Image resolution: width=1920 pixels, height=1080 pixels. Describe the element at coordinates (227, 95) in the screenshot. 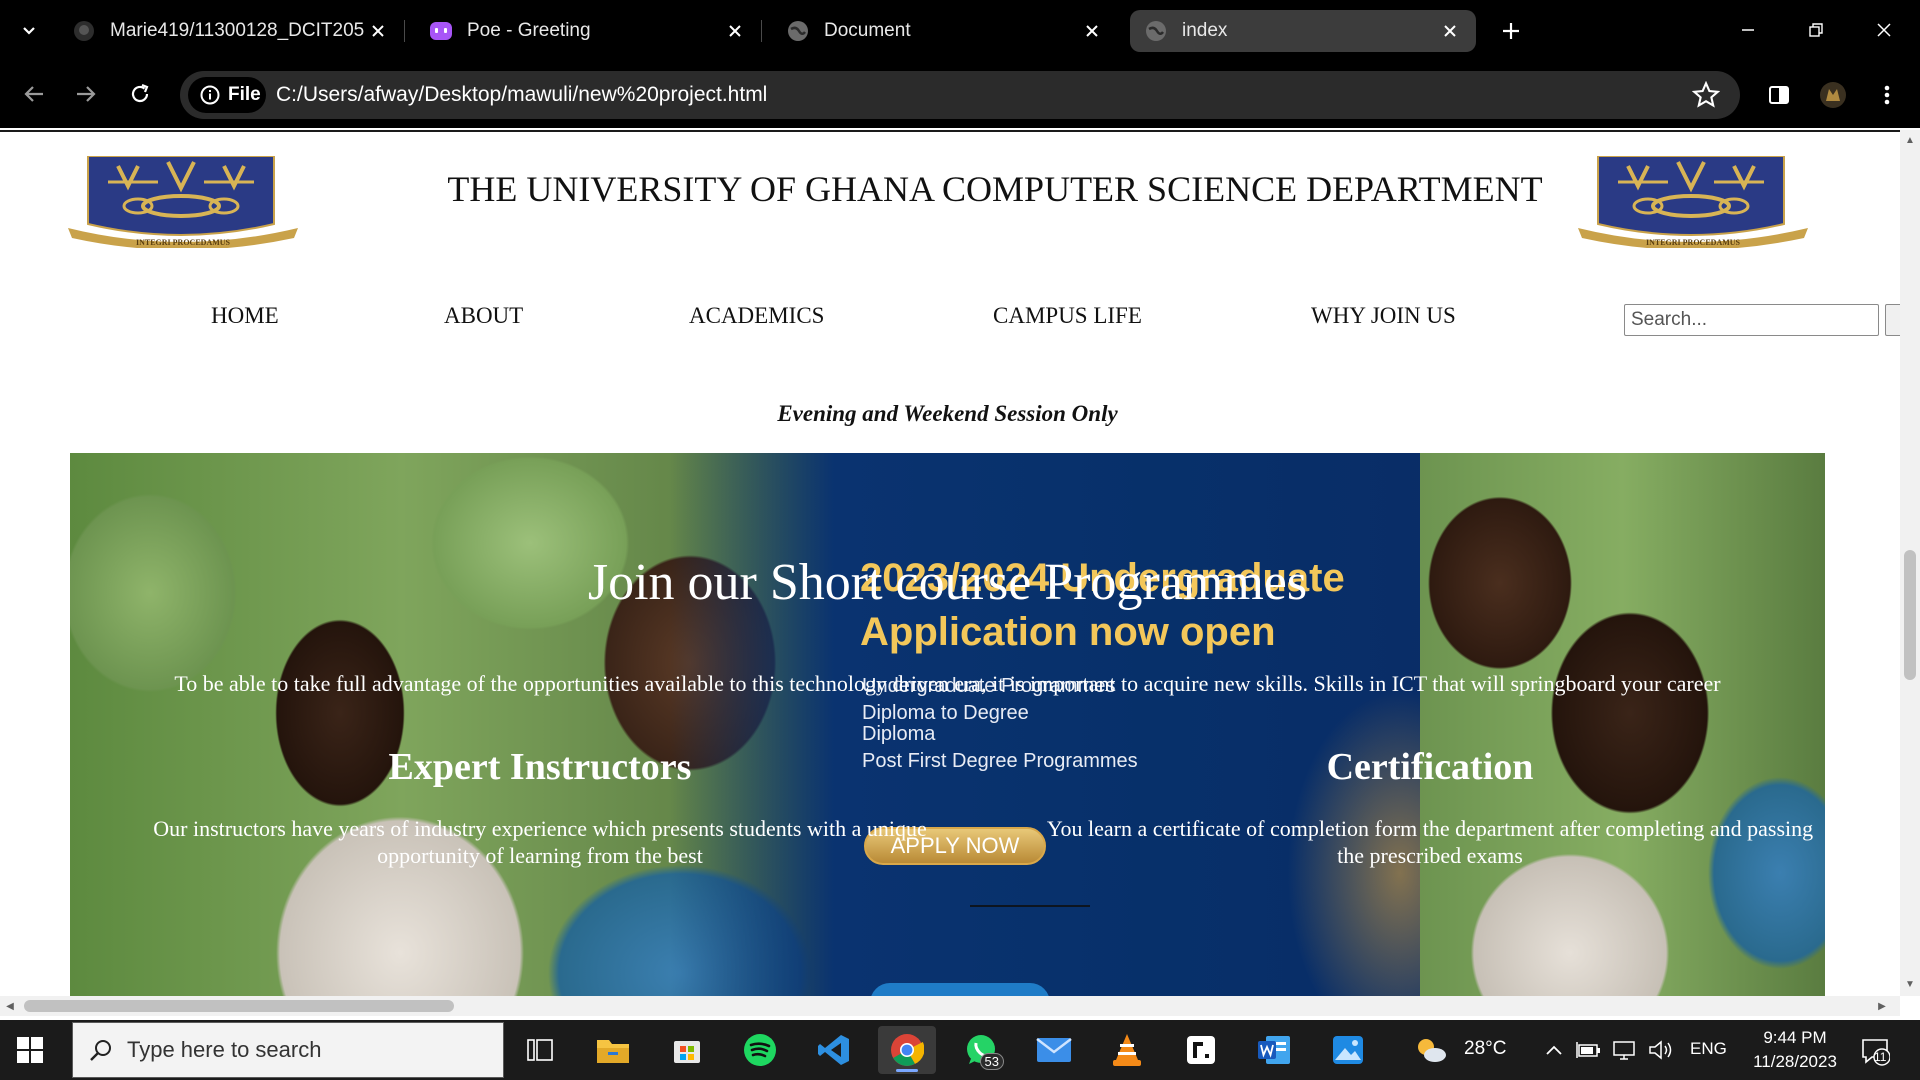

I see `site-info-chip: File` at that location.